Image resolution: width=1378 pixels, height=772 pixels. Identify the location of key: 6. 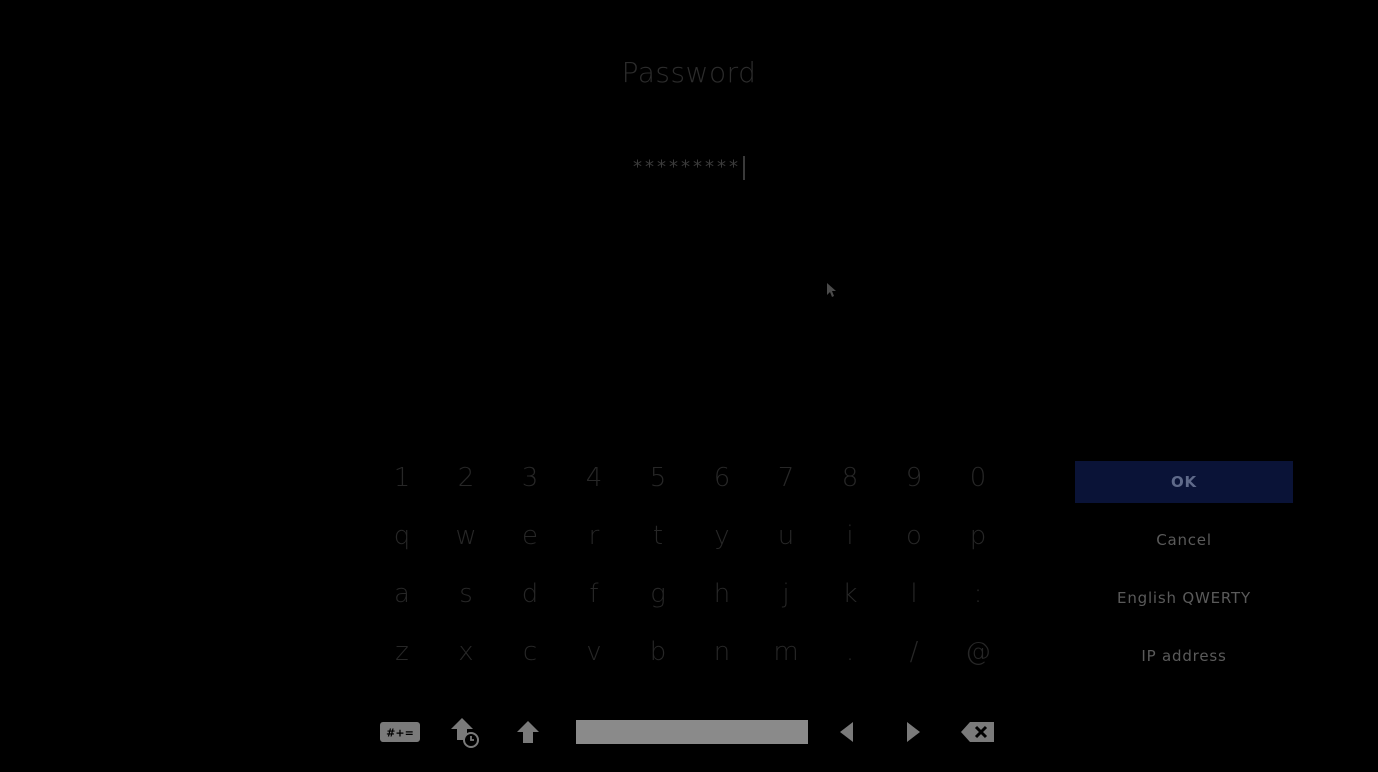
(722, 478).